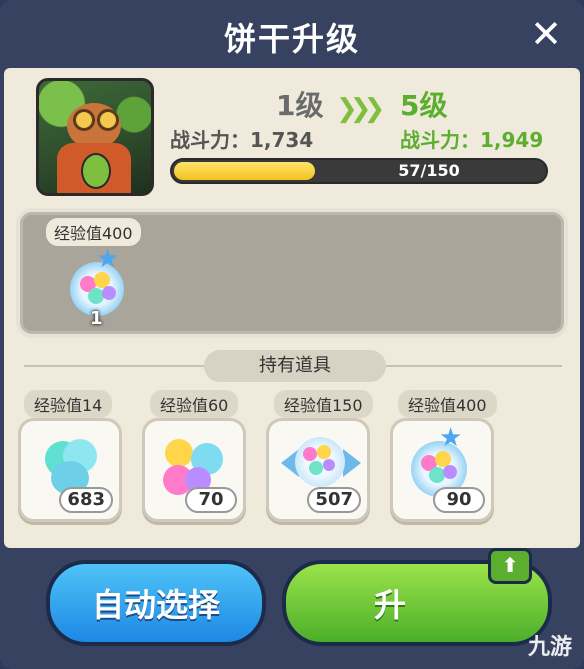 This screenshot has width=584, height=669. I want to click on arrow-up-icon: ⬆, so click(510, 566).